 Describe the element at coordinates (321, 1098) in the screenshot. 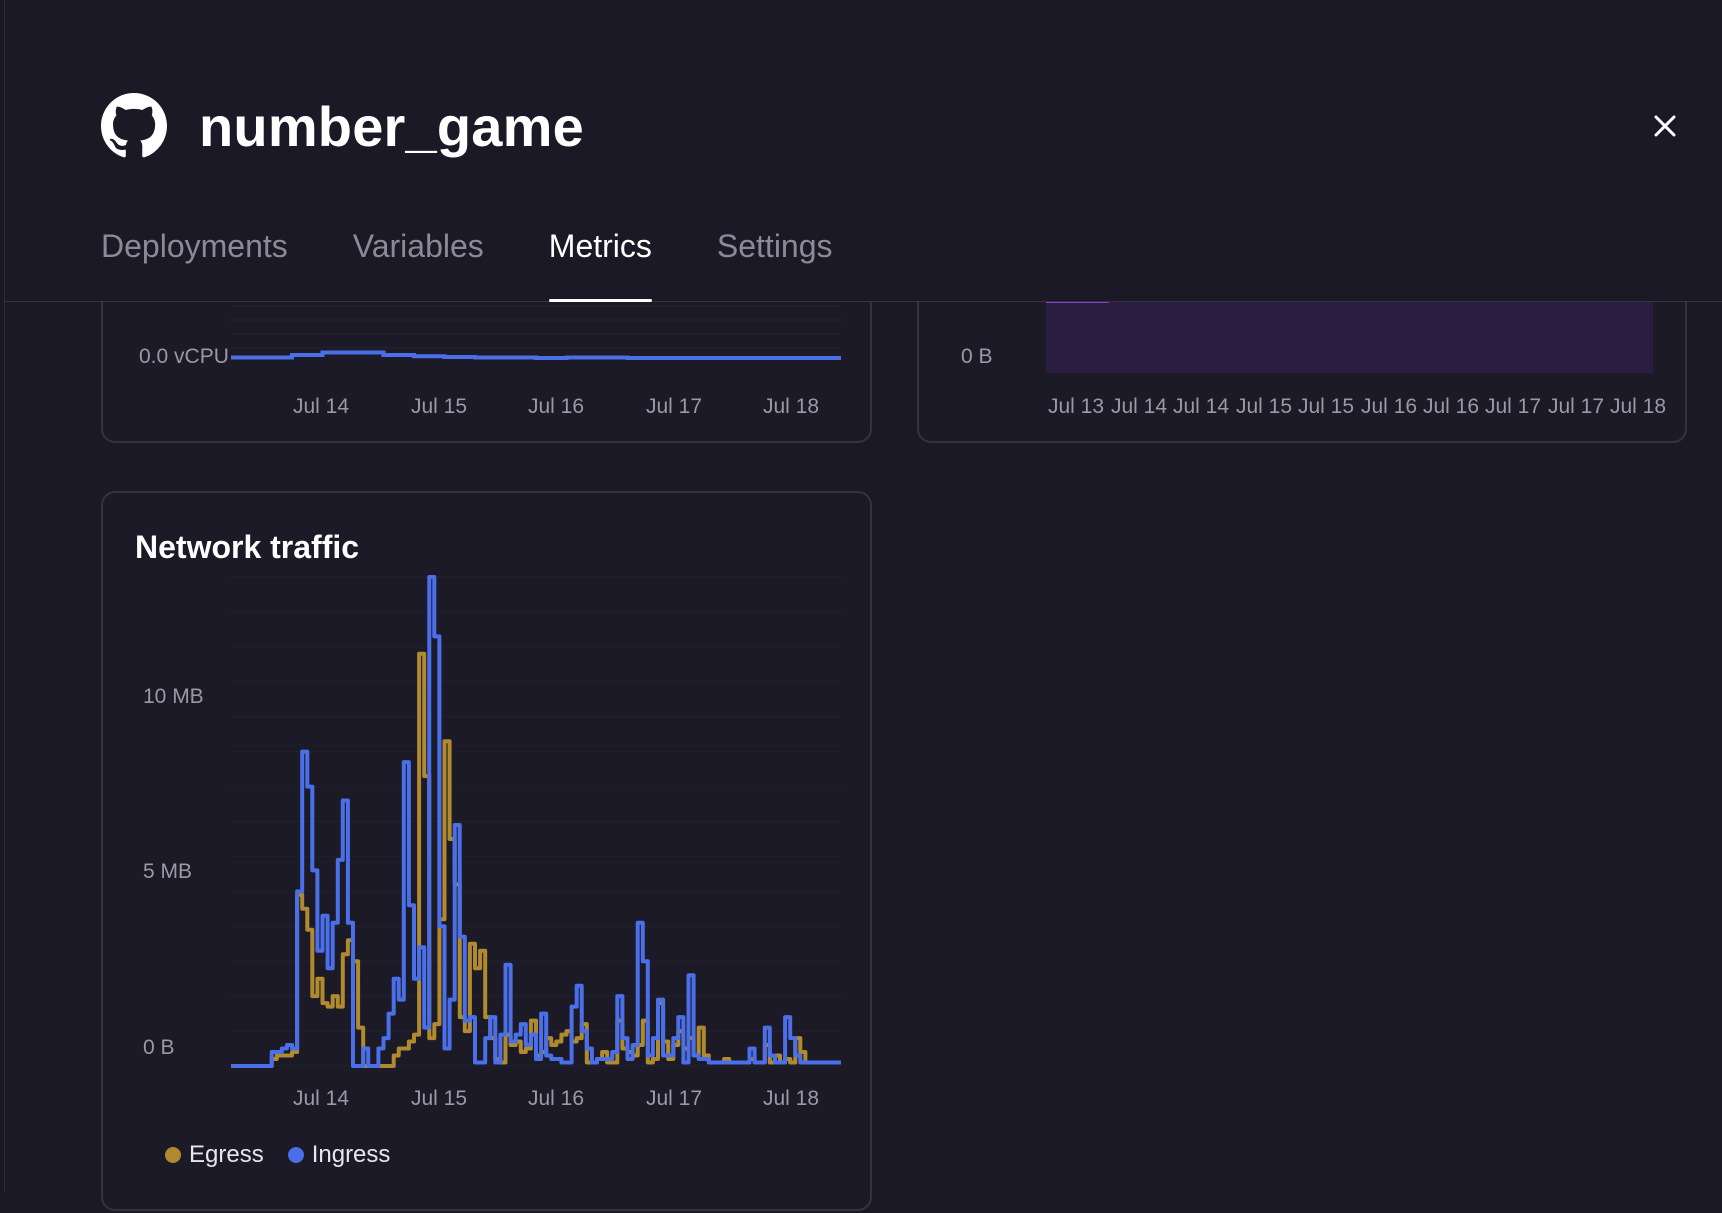

I see `network-x-tick-label: Jul 14` at that location.